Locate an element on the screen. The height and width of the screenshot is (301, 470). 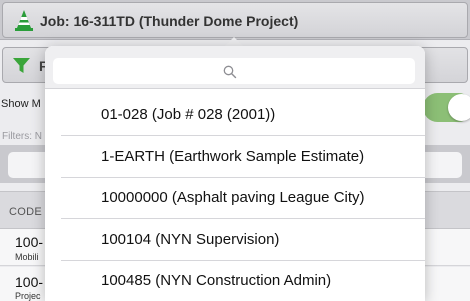
popover-search-bar is located at coordinates (235, 67).